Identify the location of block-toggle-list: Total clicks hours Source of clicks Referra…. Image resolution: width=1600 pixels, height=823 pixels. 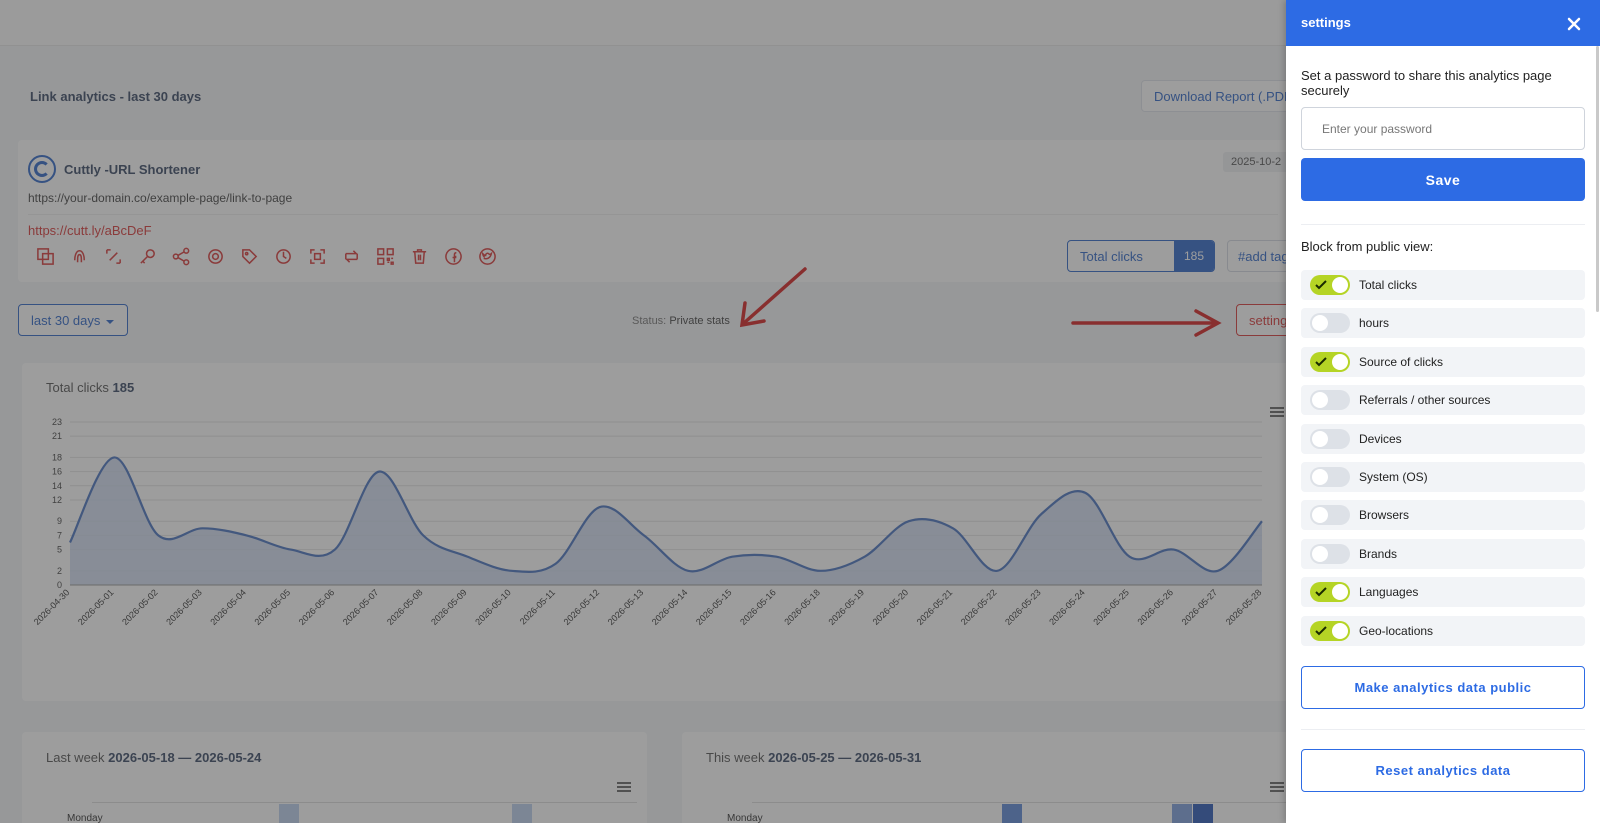
(1443, 462).